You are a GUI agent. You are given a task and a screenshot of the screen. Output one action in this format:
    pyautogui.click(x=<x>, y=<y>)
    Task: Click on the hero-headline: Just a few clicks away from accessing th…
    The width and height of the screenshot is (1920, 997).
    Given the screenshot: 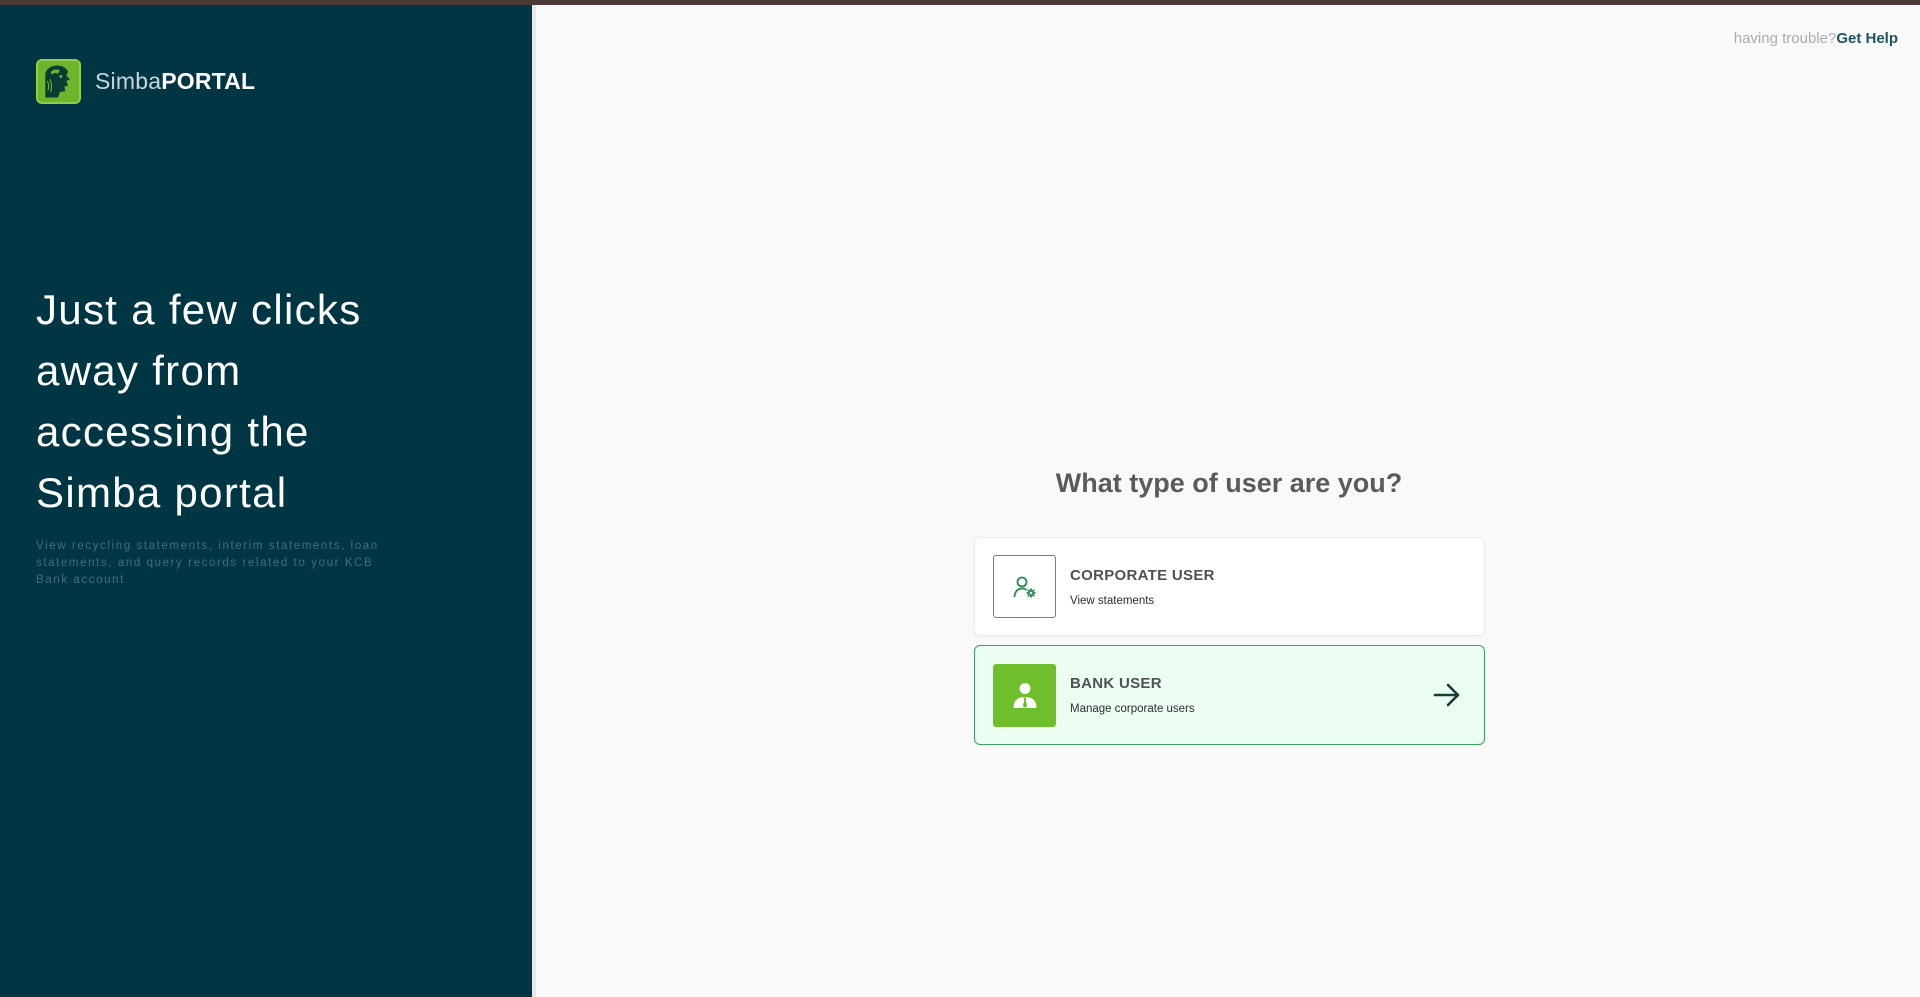 What is the action you would take?
    pyautogui.click(x=199, y=401)
    